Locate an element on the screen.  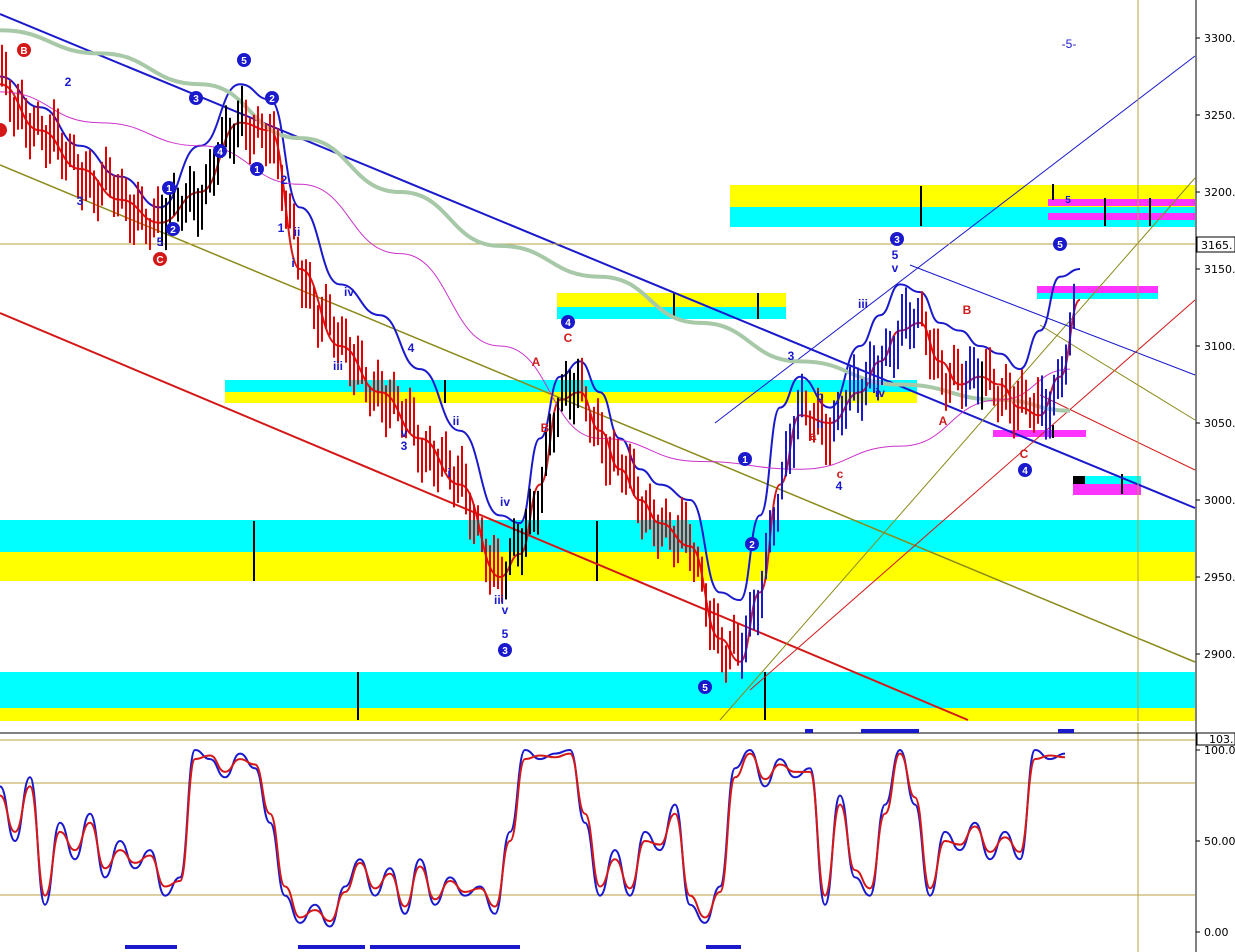
price-tick-label: 2950. is located at coordinates (1219, 577).